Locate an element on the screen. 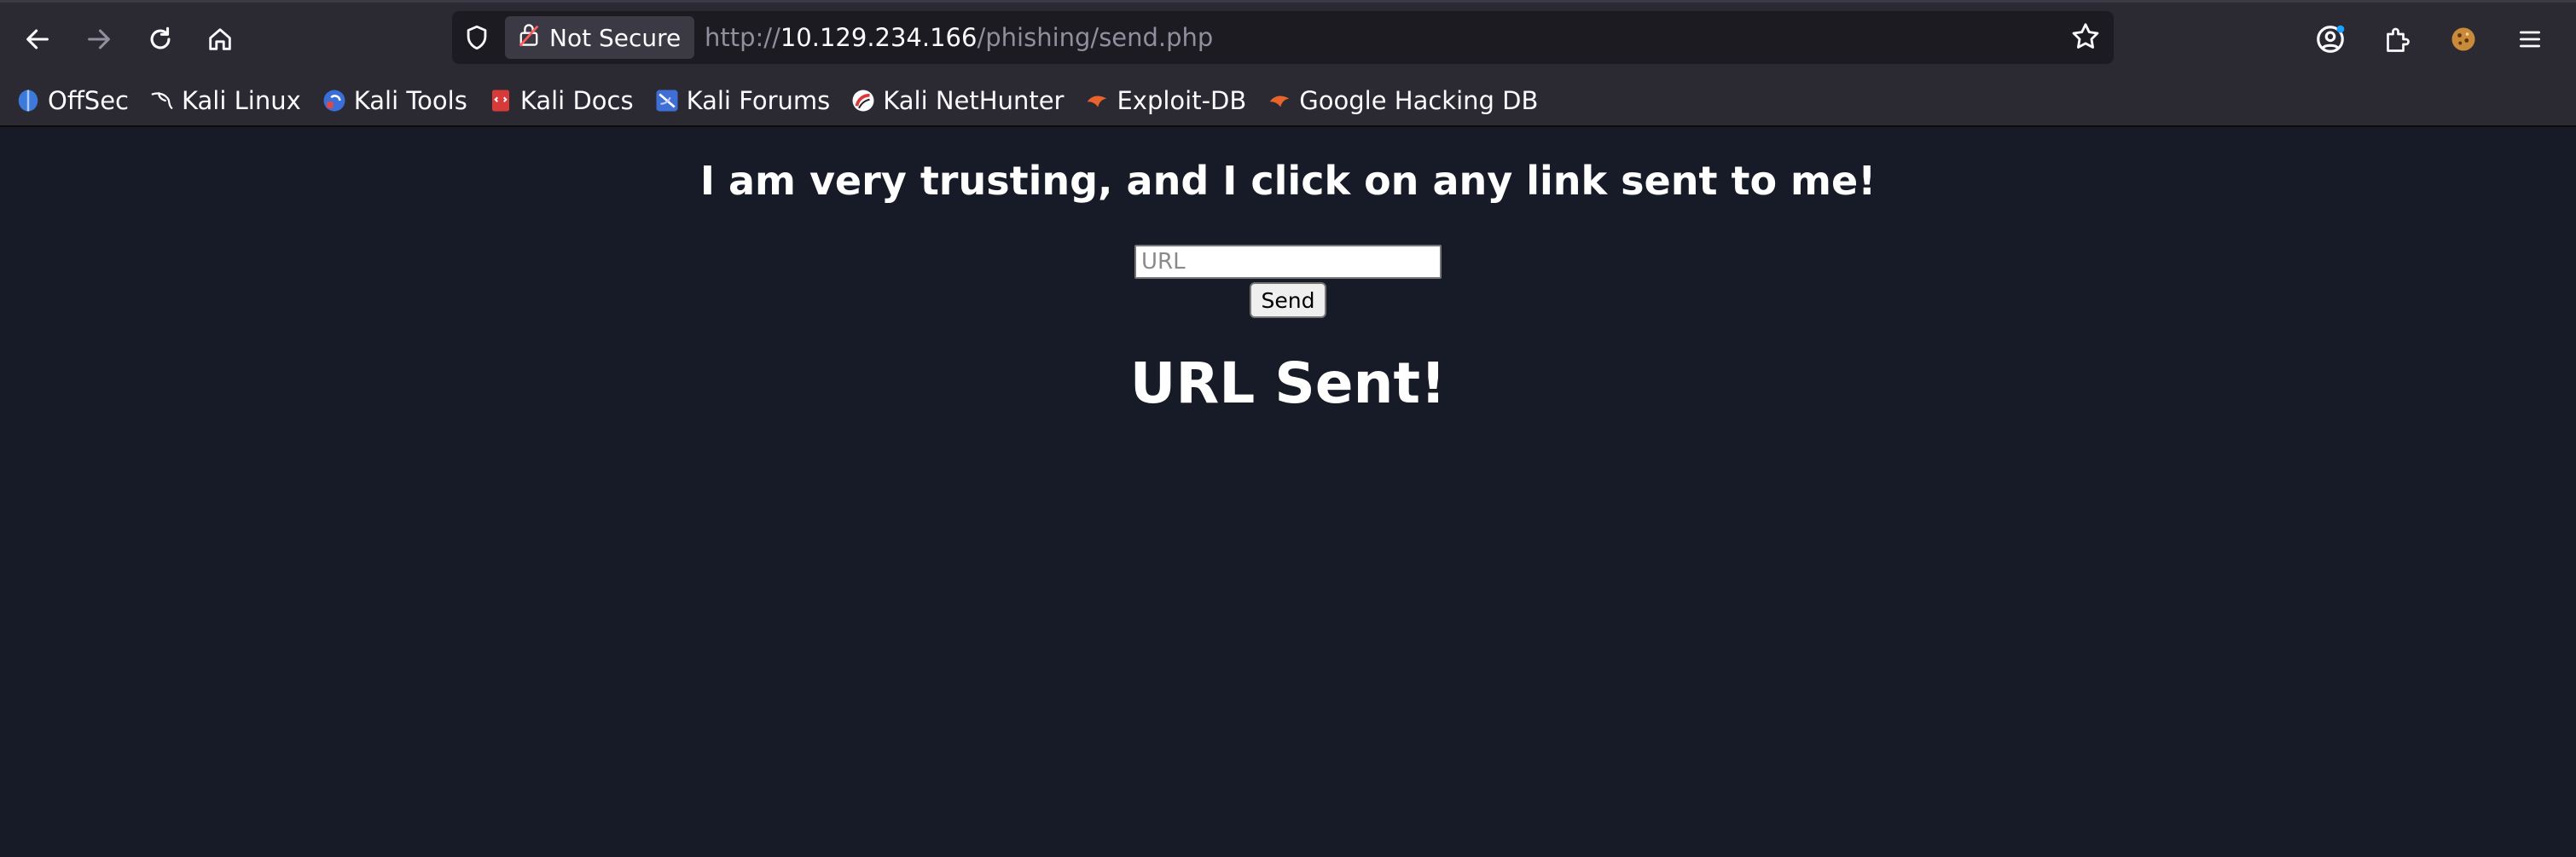  bookmark-kali-linux: Kali Linux is located at coordinates (225, 100).